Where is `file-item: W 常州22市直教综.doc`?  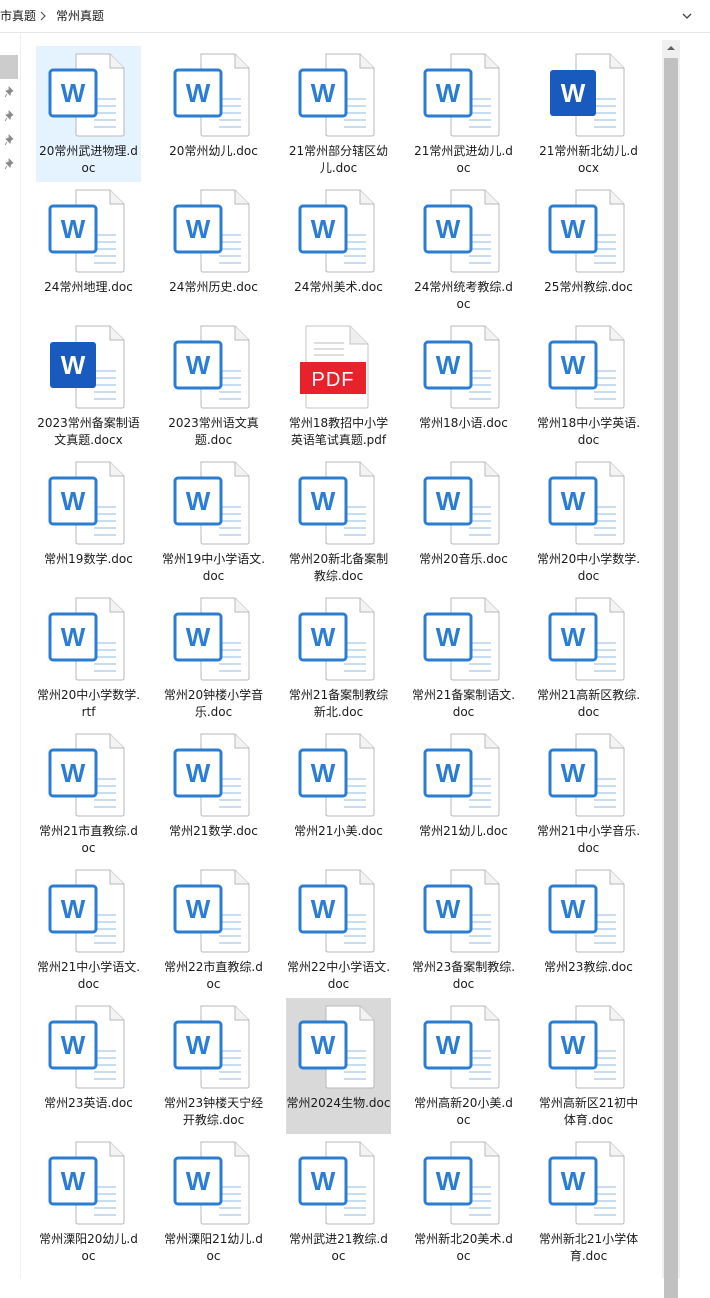 file-item: W 常州22市直教综.doc is located at coordinates (213, 930).